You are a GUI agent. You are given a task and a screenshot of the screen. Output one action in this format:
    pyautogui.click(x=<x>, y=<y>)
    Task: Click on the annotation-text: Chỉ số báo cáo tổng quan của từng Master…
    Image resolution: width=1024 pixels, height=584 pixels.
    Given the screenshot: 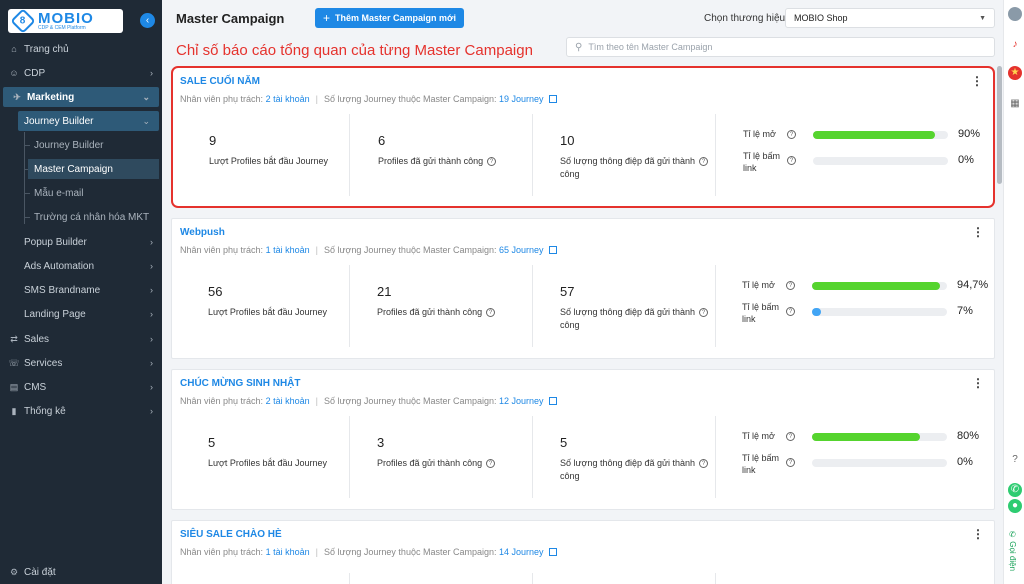 What is the action you would take?
    pyautogui.click(x=354, y=50)
    